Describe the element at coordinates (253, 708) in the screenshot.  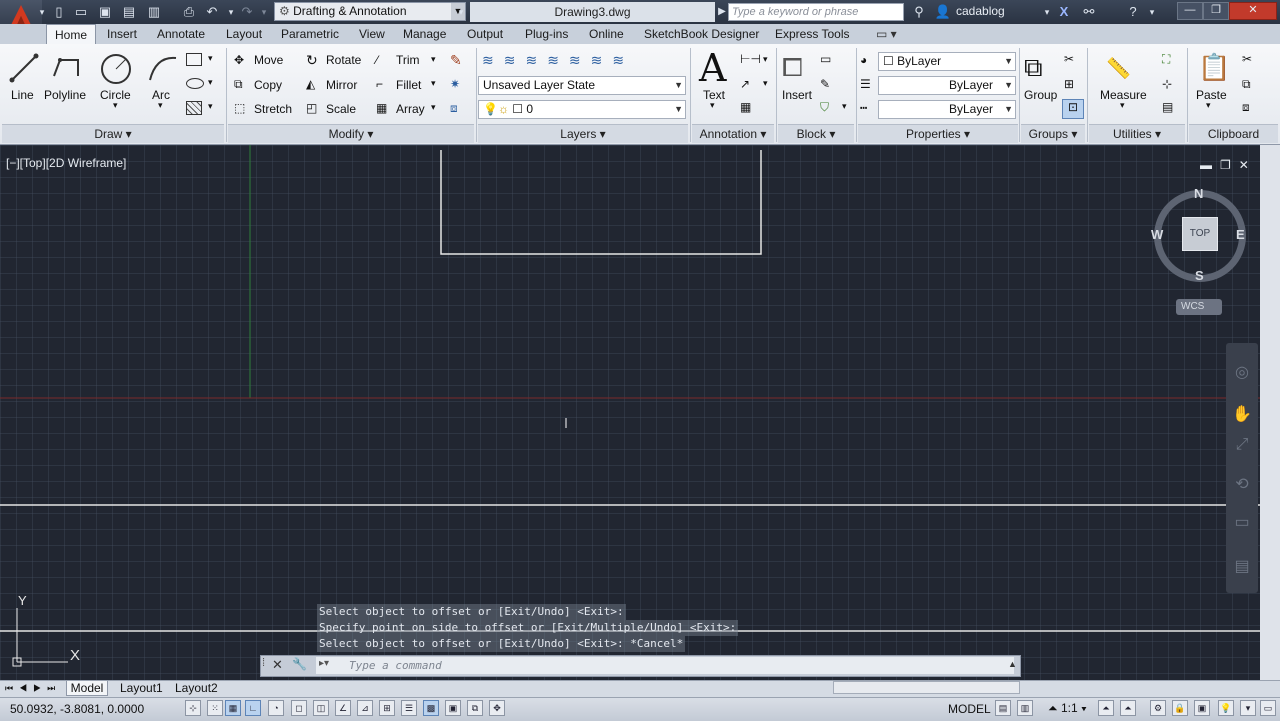
I see `ortho-mode-toggle: ∟` at that location.